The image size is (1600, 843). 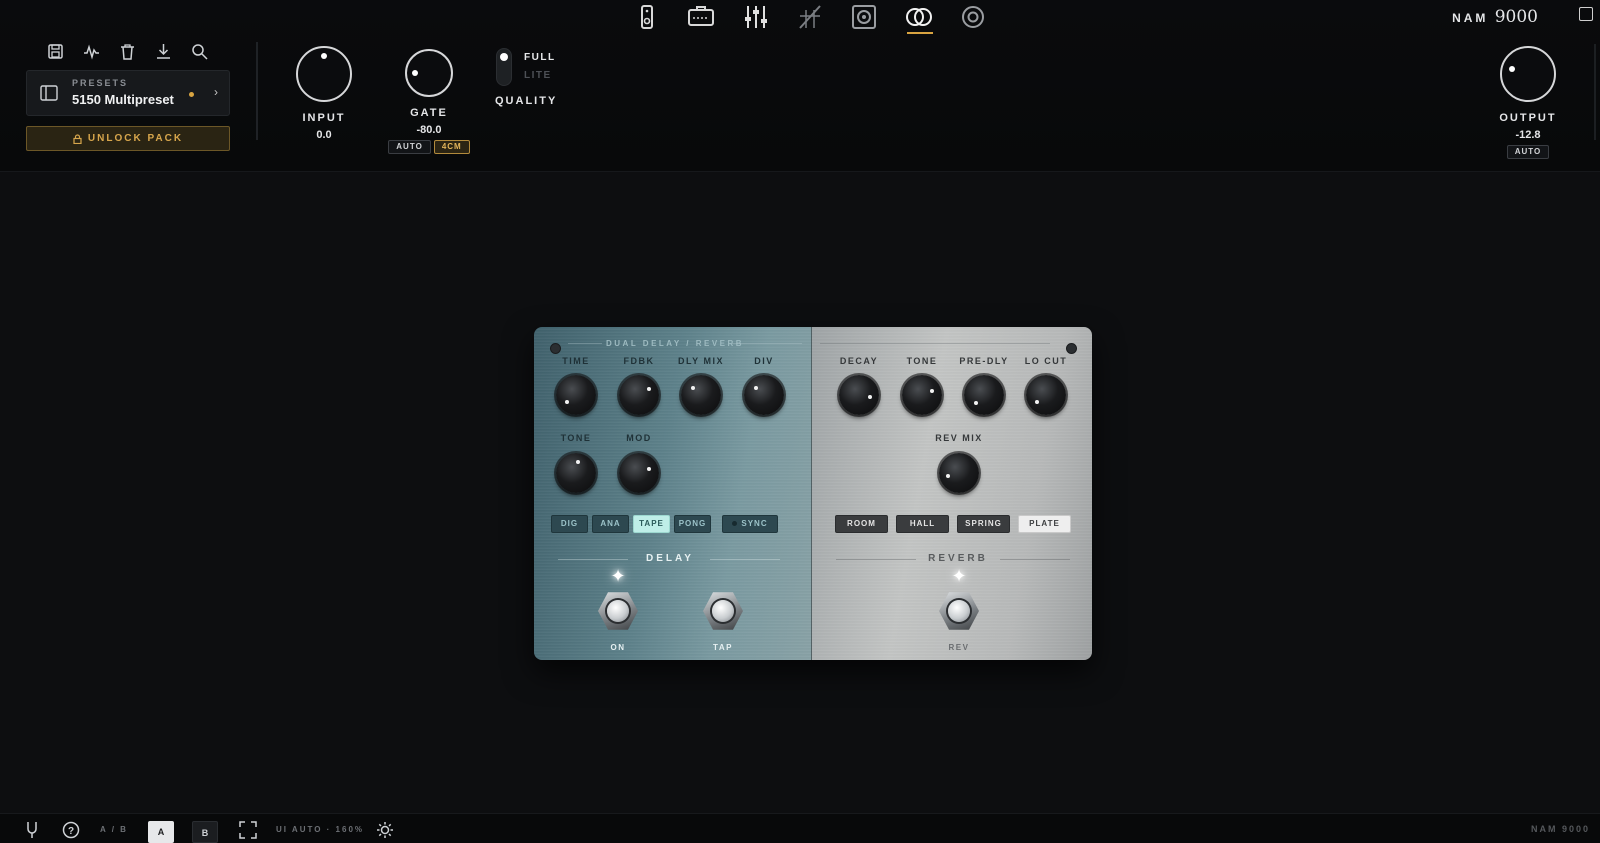 I want to click on help-button: ?, so click(x=71, y=830).